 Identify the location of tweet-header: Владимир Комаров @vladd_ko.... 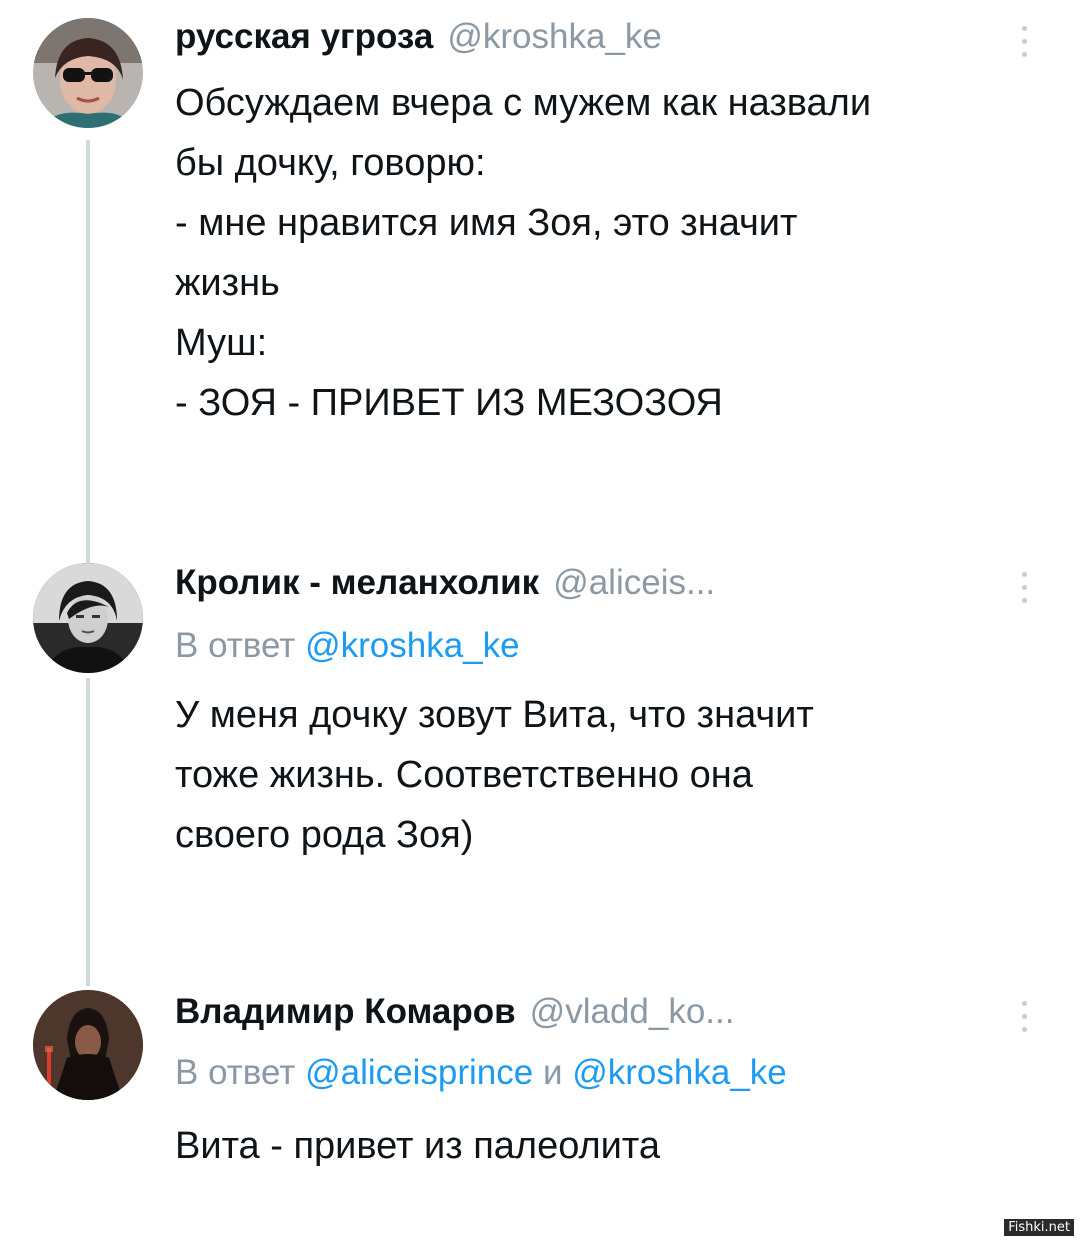
(587, 1017).